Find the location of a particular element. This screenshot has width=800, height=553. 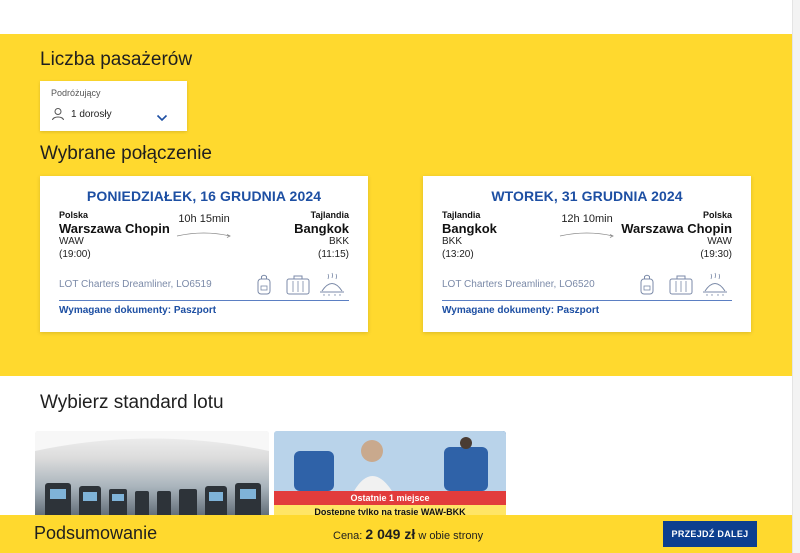

user-icon is located at coordinates (58, 114).